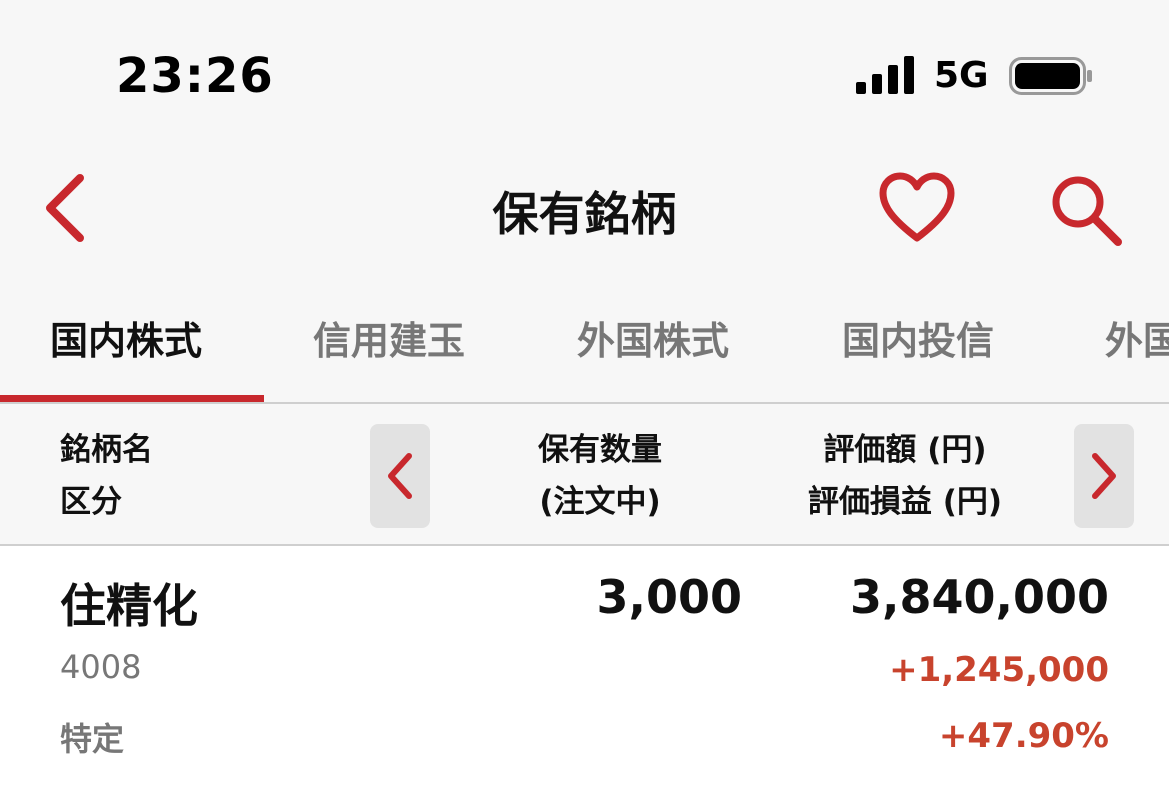 The height and width of the screenshot is (789, 1169). Describe the element at coordinates (669, 597) in the screenshot. I see `holding-quantity: 3,000` at that location.